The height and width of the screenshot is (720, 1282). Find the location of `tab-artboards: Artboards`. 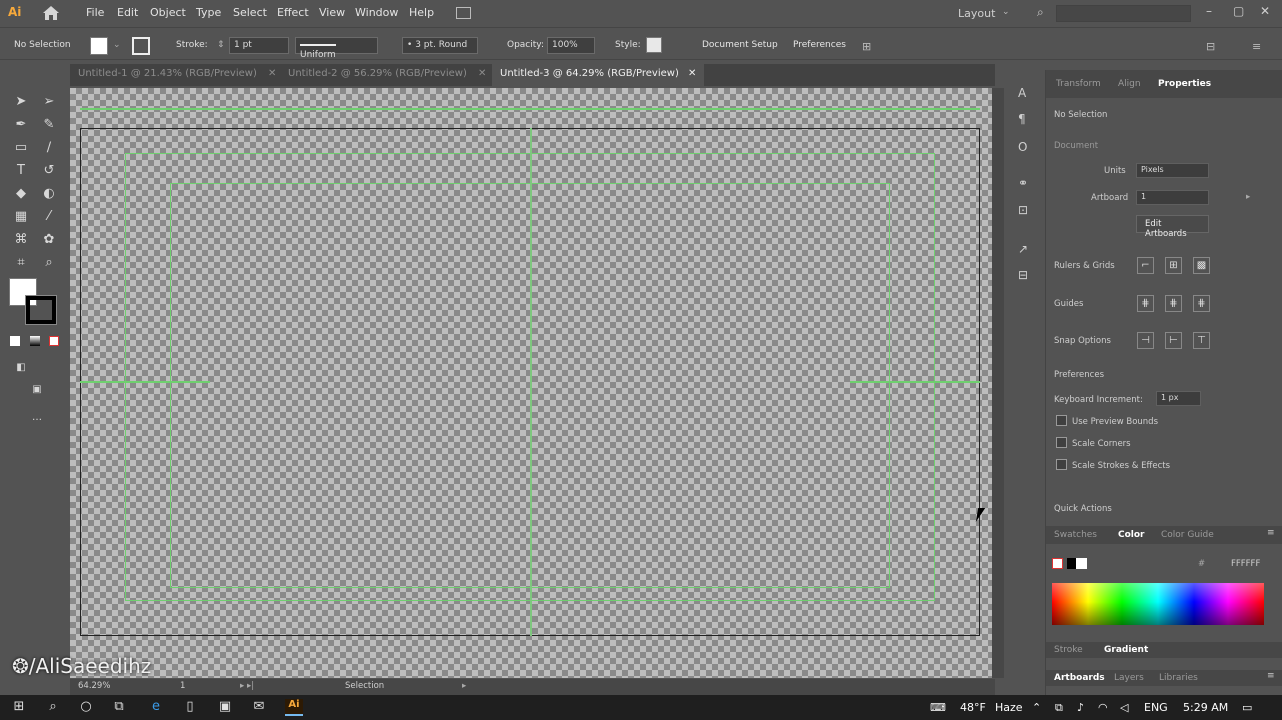

tab-artboards: Artboards is located at coordinates (1079, 678).